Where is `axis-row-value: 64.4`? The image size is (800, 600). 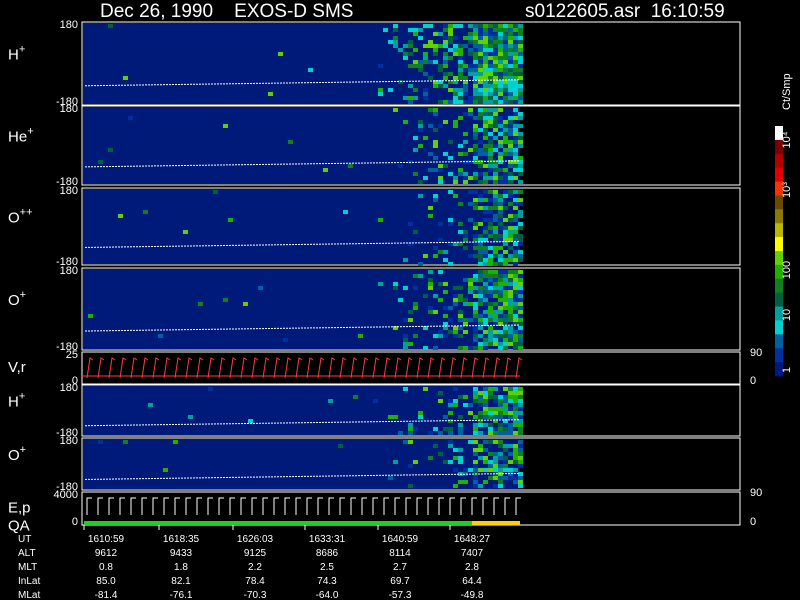 axis-row-value: 64.4 is located at coordinates (472, 581).